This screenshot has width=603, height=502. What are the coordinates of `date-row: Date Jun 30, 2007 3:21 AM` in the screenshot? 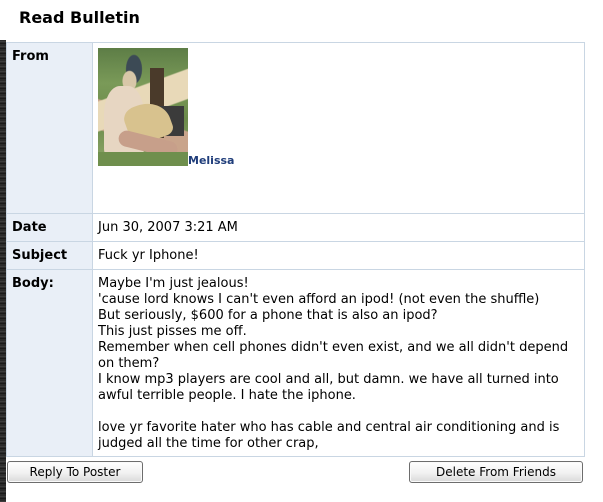 It's located at (295, 227).